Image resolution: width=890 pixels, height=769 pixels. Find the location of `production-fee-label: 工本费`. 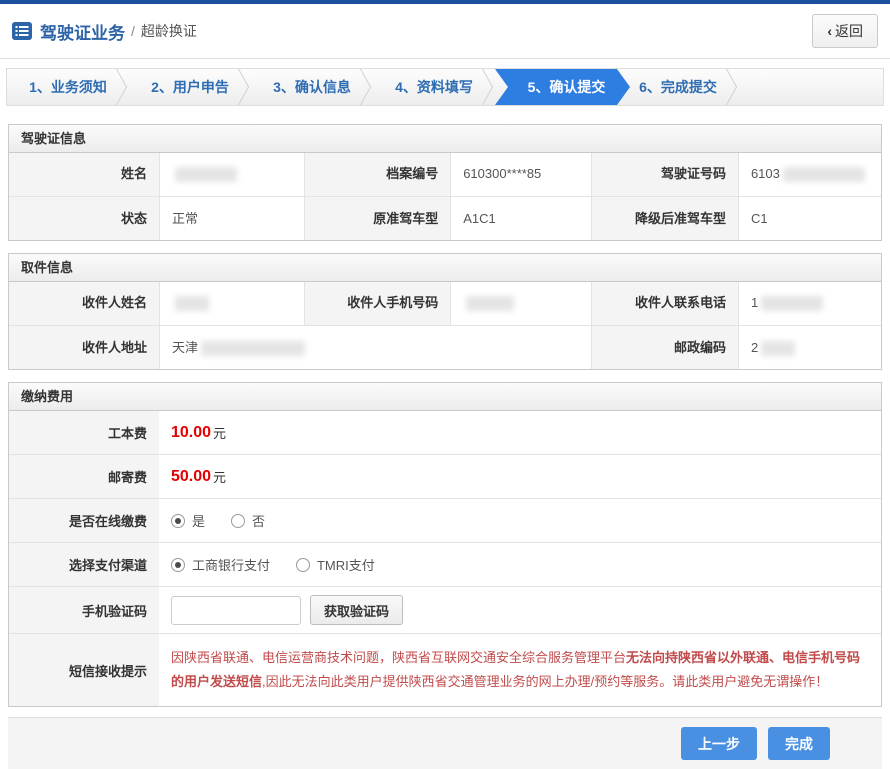

production-fee-label: 工本费 is located at coordinates (84, 432).